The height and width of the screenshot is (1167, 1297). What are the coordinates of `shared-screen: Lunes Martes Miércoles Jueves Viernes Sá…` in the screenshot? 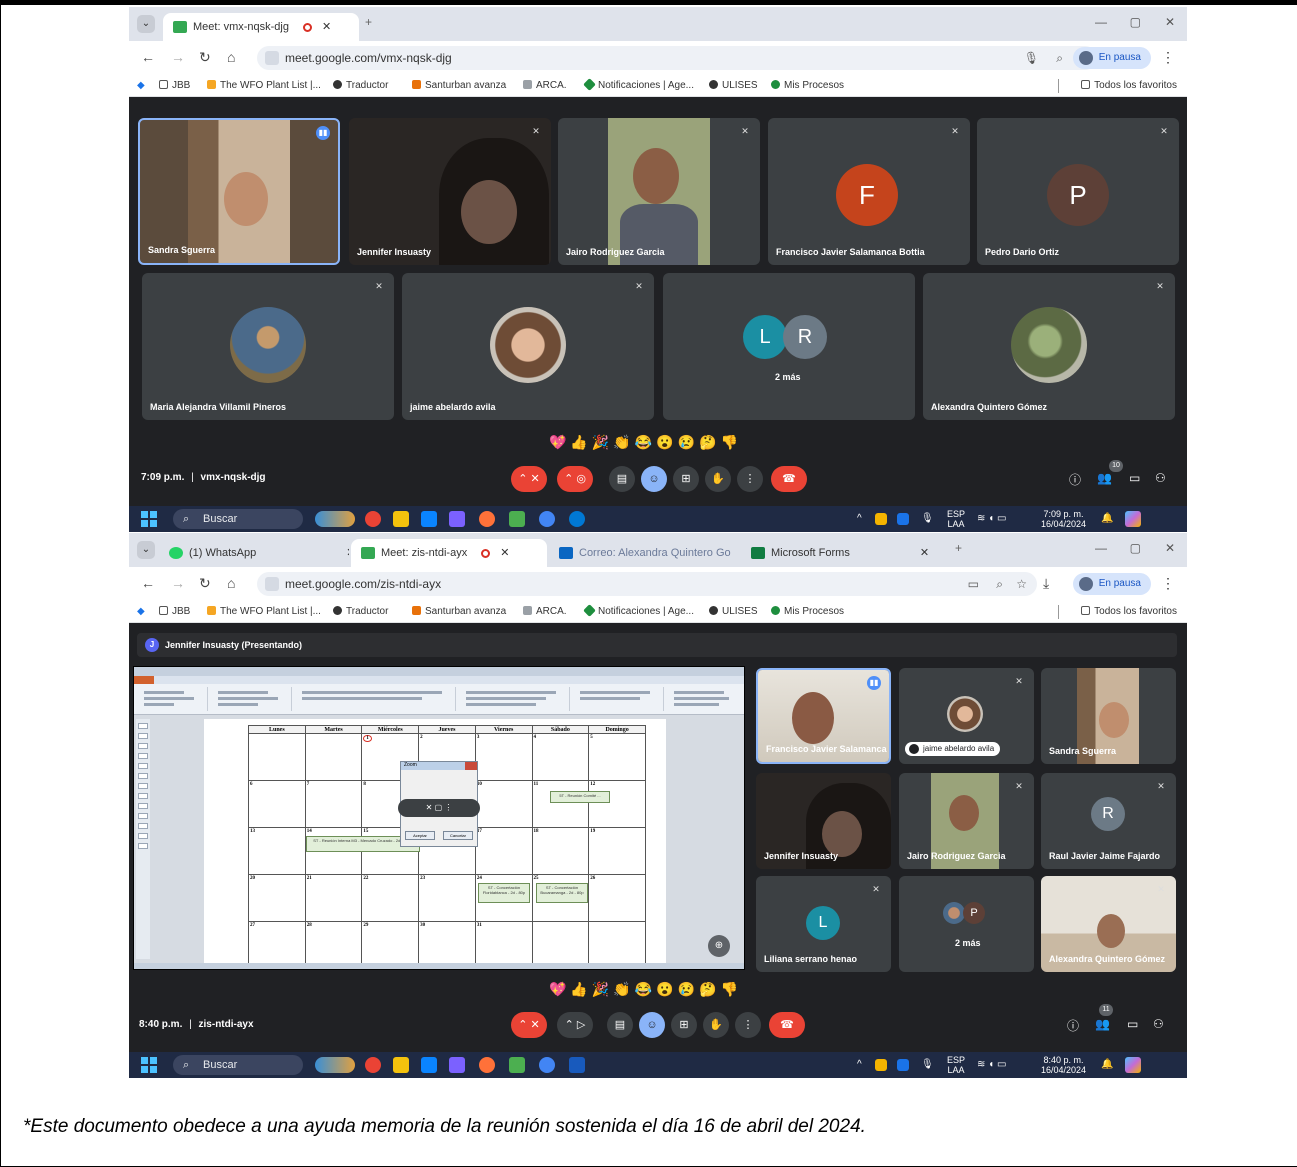 It's located at (439, 818).